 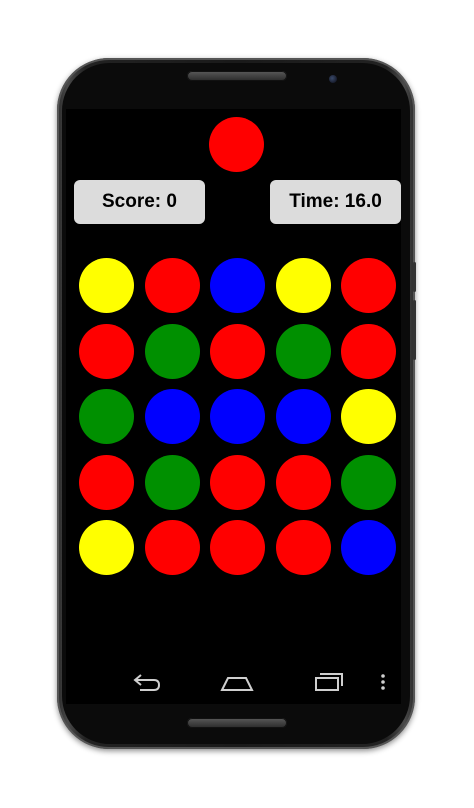 I want to click on android-navigation-bar, so click(x=233, y=682).